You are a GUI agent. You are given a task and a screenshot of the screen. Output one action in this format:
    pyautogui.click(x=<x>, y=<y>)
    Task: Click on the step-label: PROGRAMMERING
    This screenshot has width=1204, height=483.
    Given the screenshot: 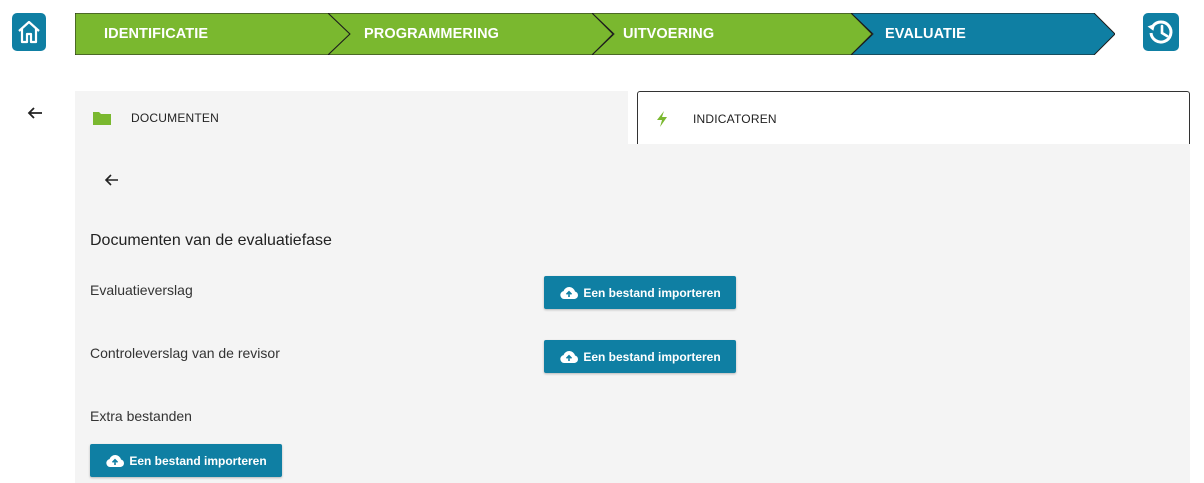 What is the action you would take?
    pyautogui.click(x=432, y=34)
    